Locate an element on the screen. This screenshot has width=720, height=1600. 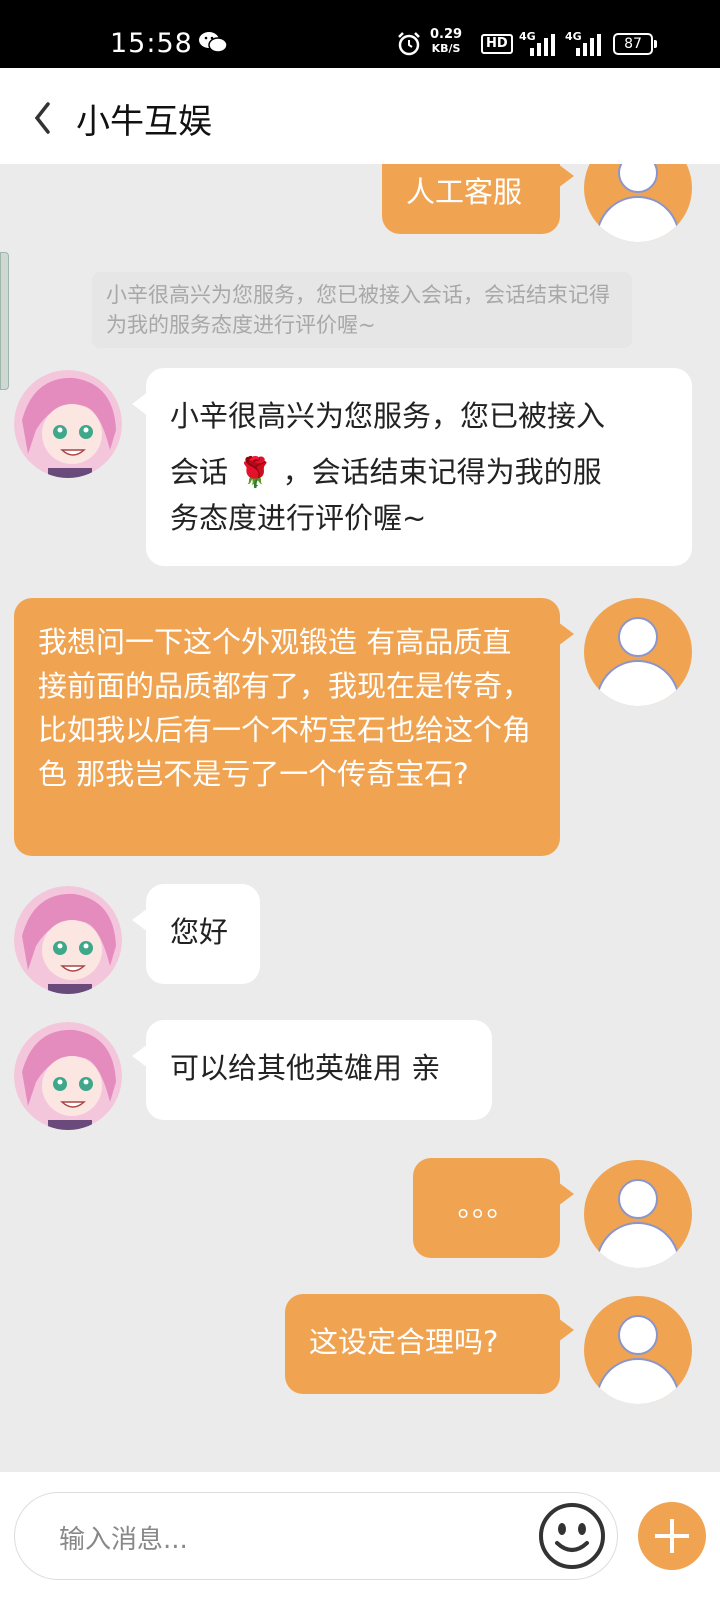
message-text: 这设定合理吗? is located at coordinates (404, 1342).